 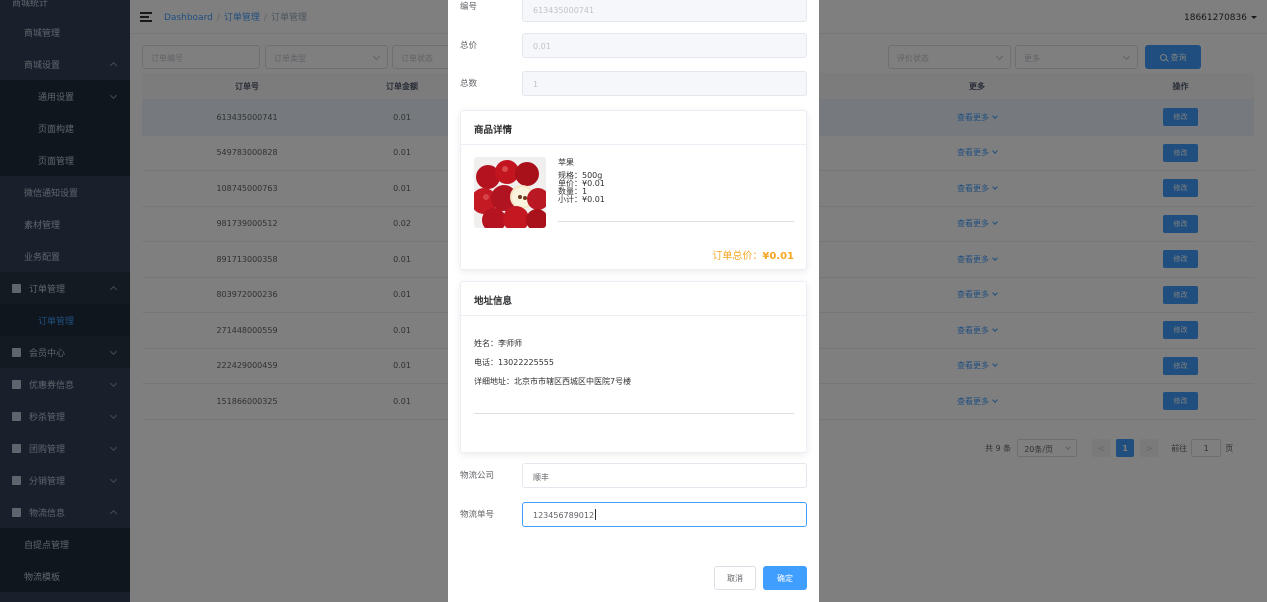 What do you see at coordinates (735, 578) in the screenshot?
I see `cancel-button: 取消` at bounding box center [735, 578].